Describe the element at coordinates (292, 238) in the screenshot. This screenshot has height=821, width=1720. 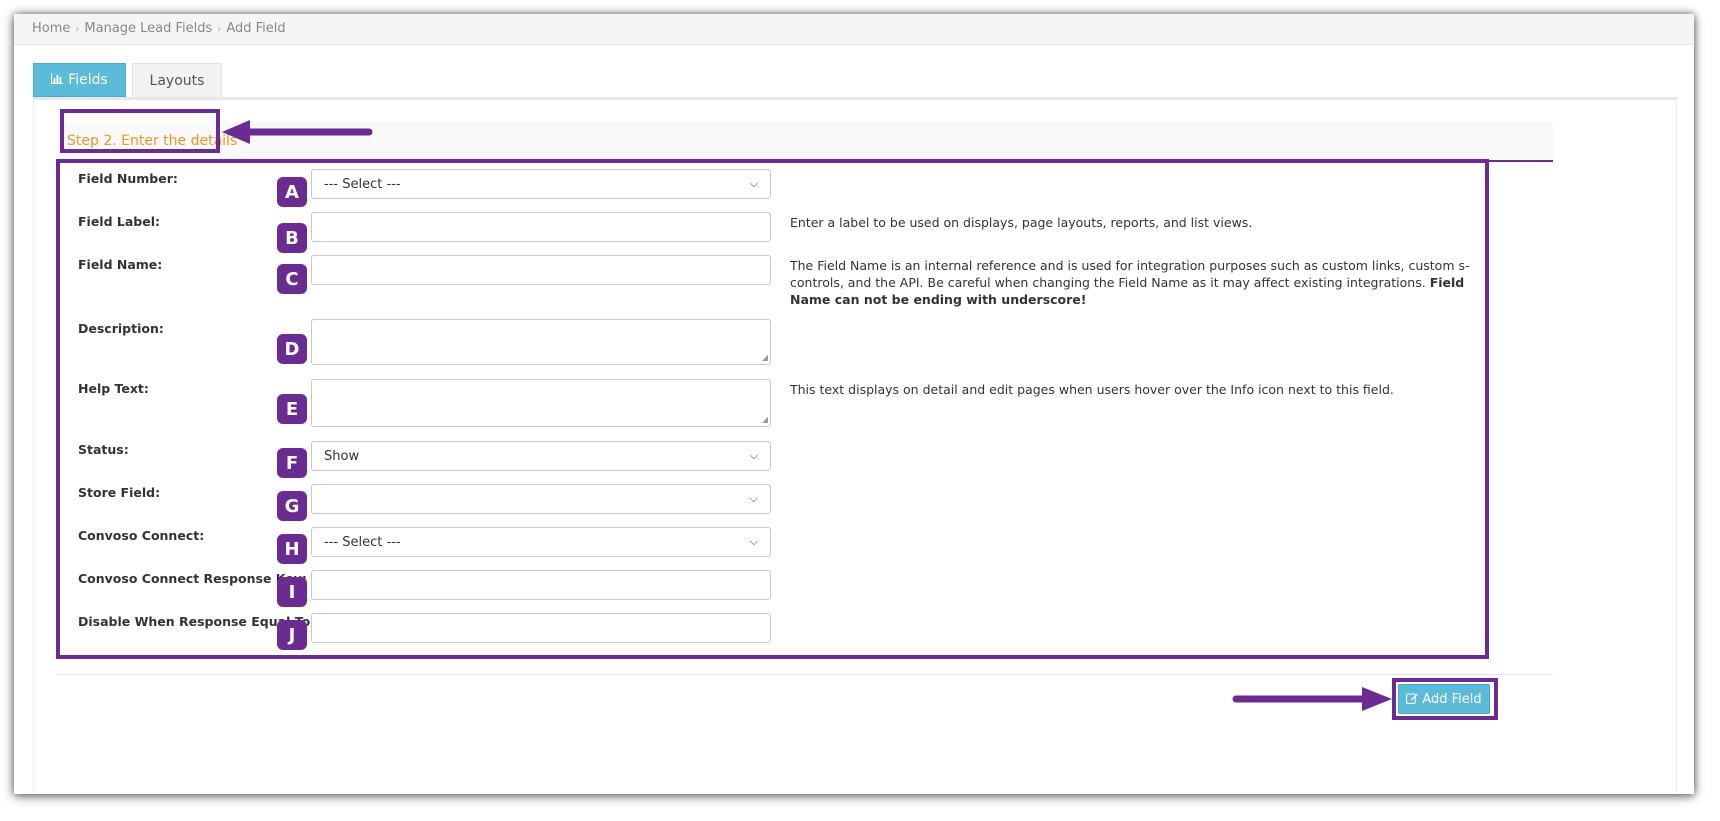
I see `badge-b: B` at that location.